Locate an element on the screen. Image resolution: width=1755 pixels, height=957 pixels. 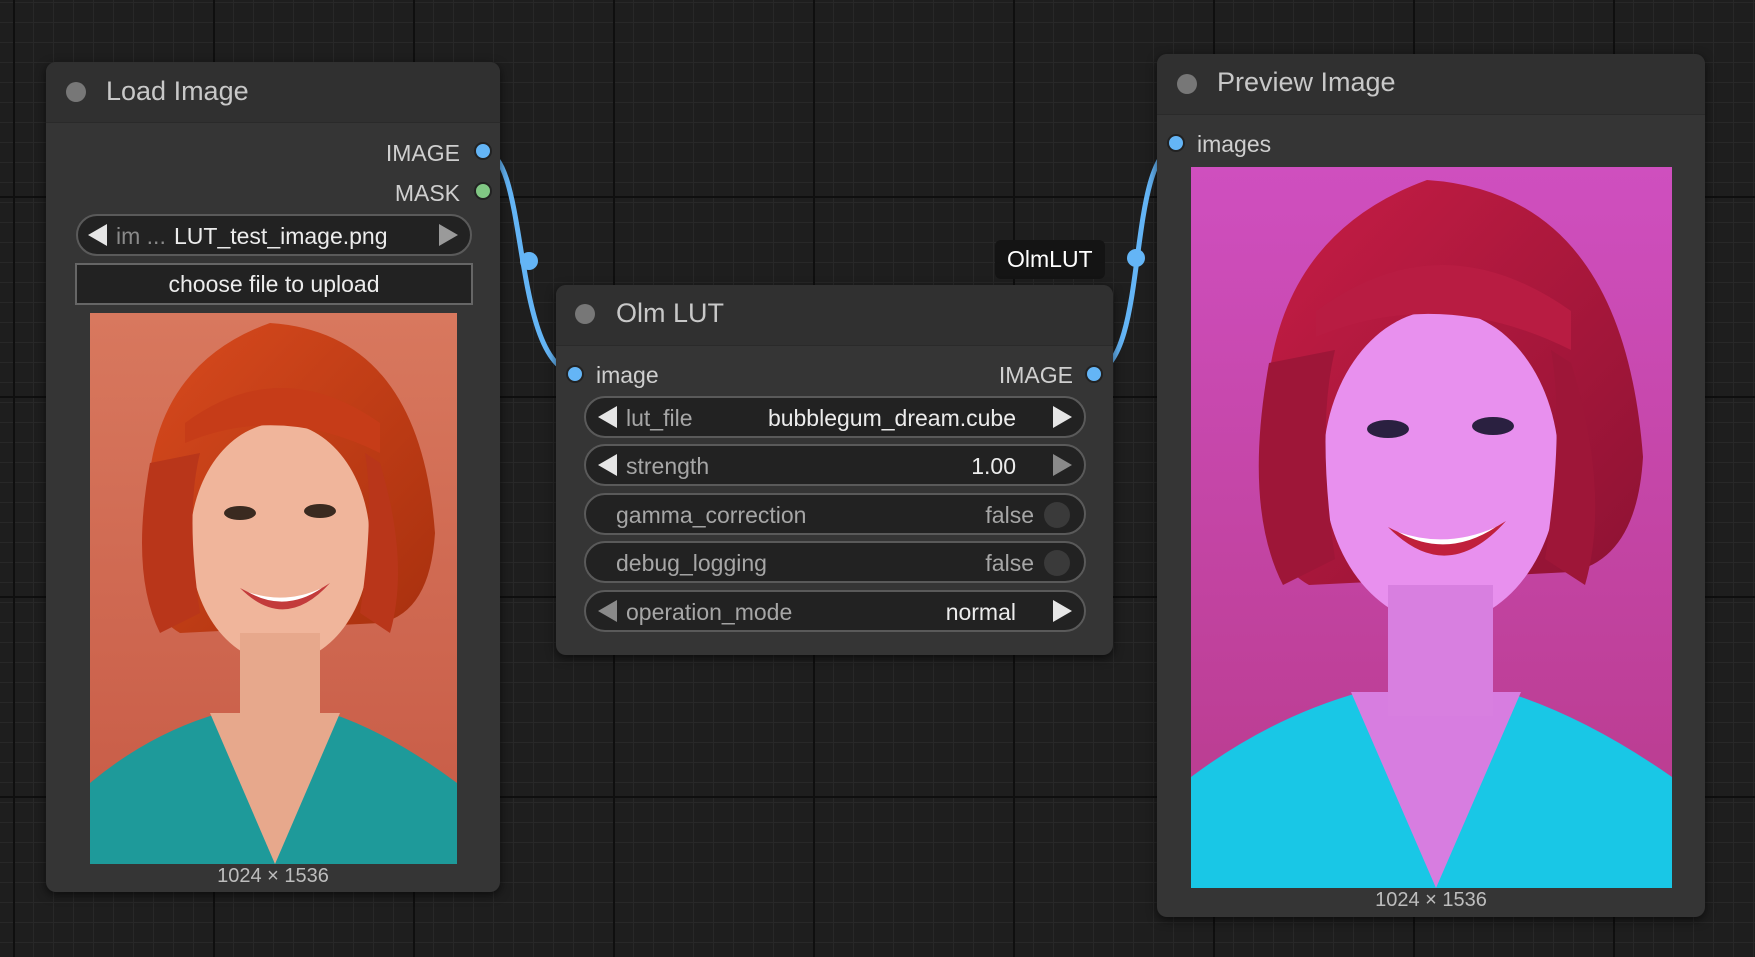
node-title: Olm LUT is located at coordinates (670, 313).